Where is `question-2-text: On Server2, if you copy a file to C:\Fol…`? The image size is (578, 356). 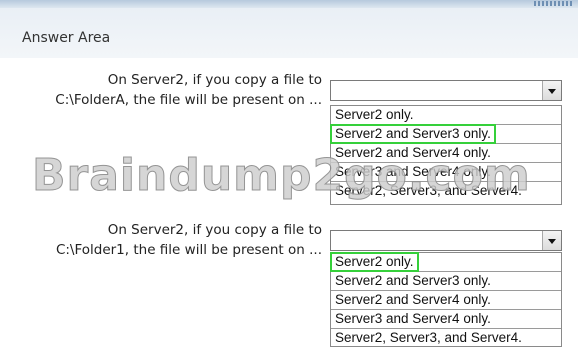 question-2-text: On Server2, if you copy a file to C:\Fol… is located at coordinates (161, 240).